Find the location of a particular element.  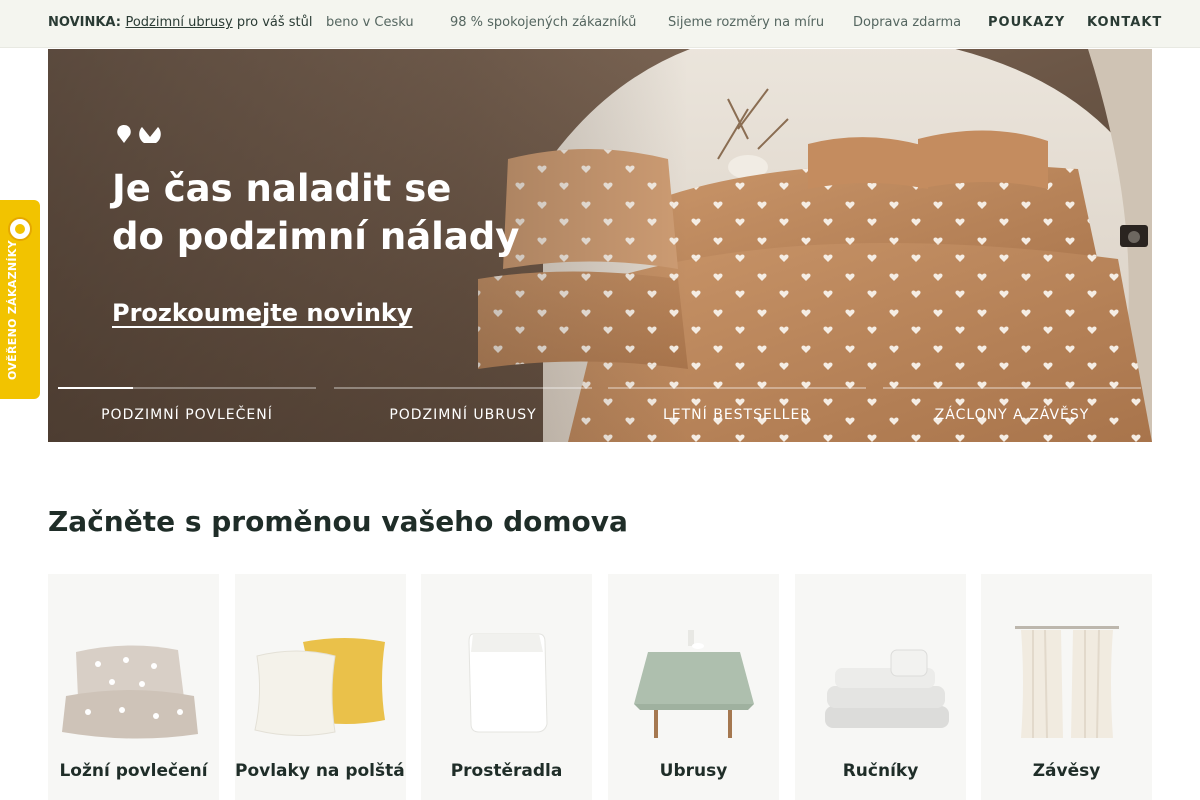

usp-item: 98 % spokojených zákazníků is located at coordinates (543, 22).